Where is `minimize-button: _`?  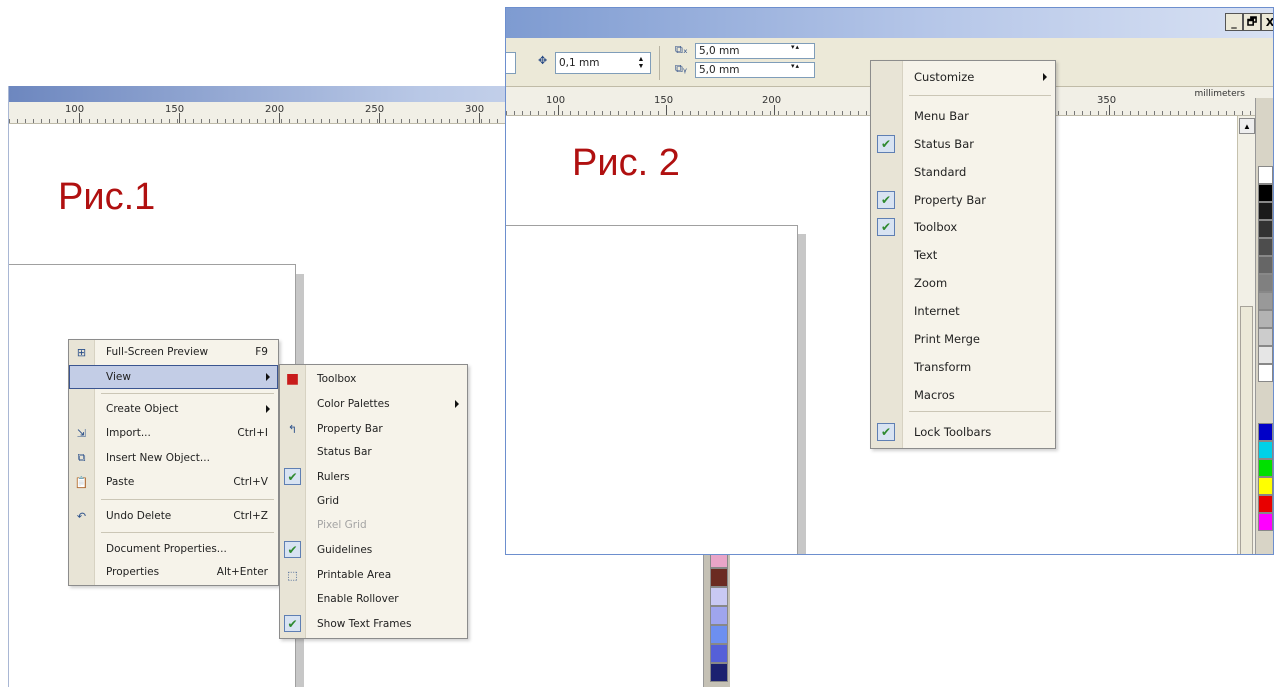
minimize-button: _ is located at coordinates (1234, 22).